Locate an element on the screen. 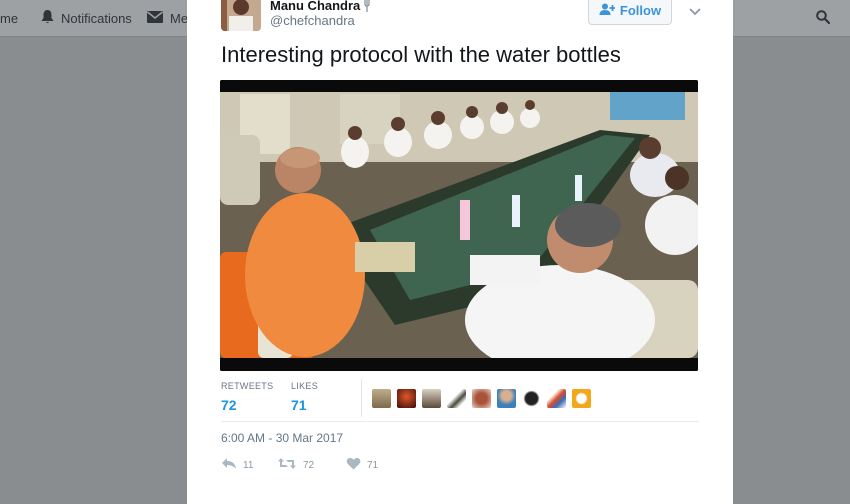 This screenshot has width=850, height=504. like-count: 71 is located at coordinates (373, 465).